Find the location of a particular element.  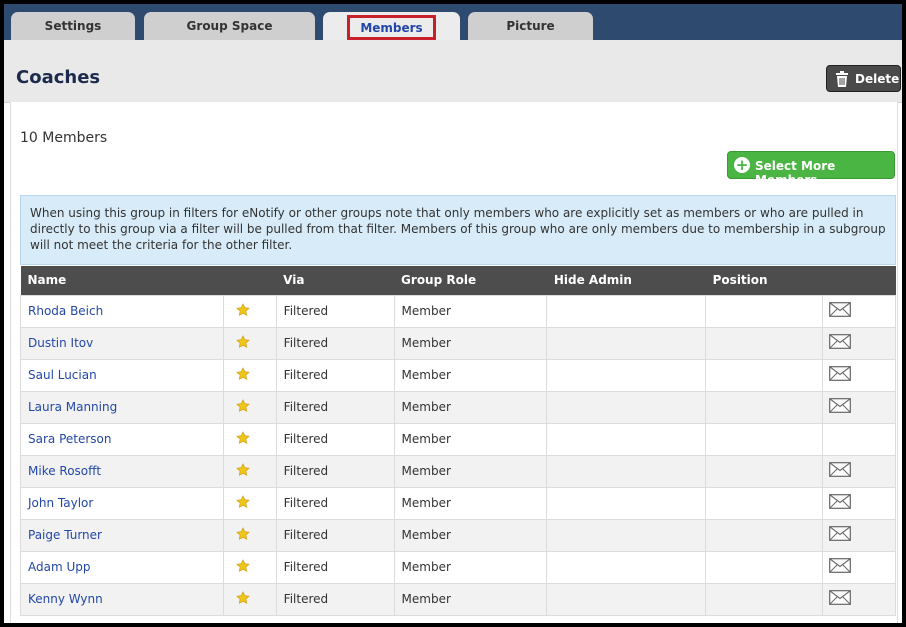

col-header-name: Name is located at coordinates (122, 280).